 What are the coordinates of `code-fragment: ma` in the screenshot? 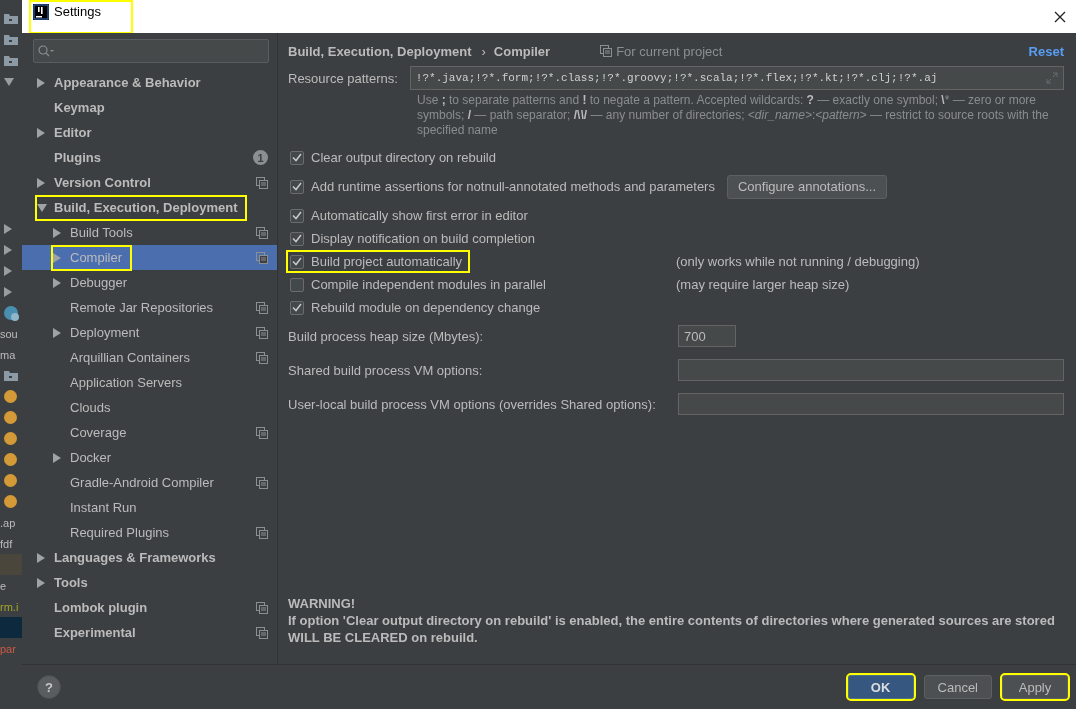 It's located at (8, 354).